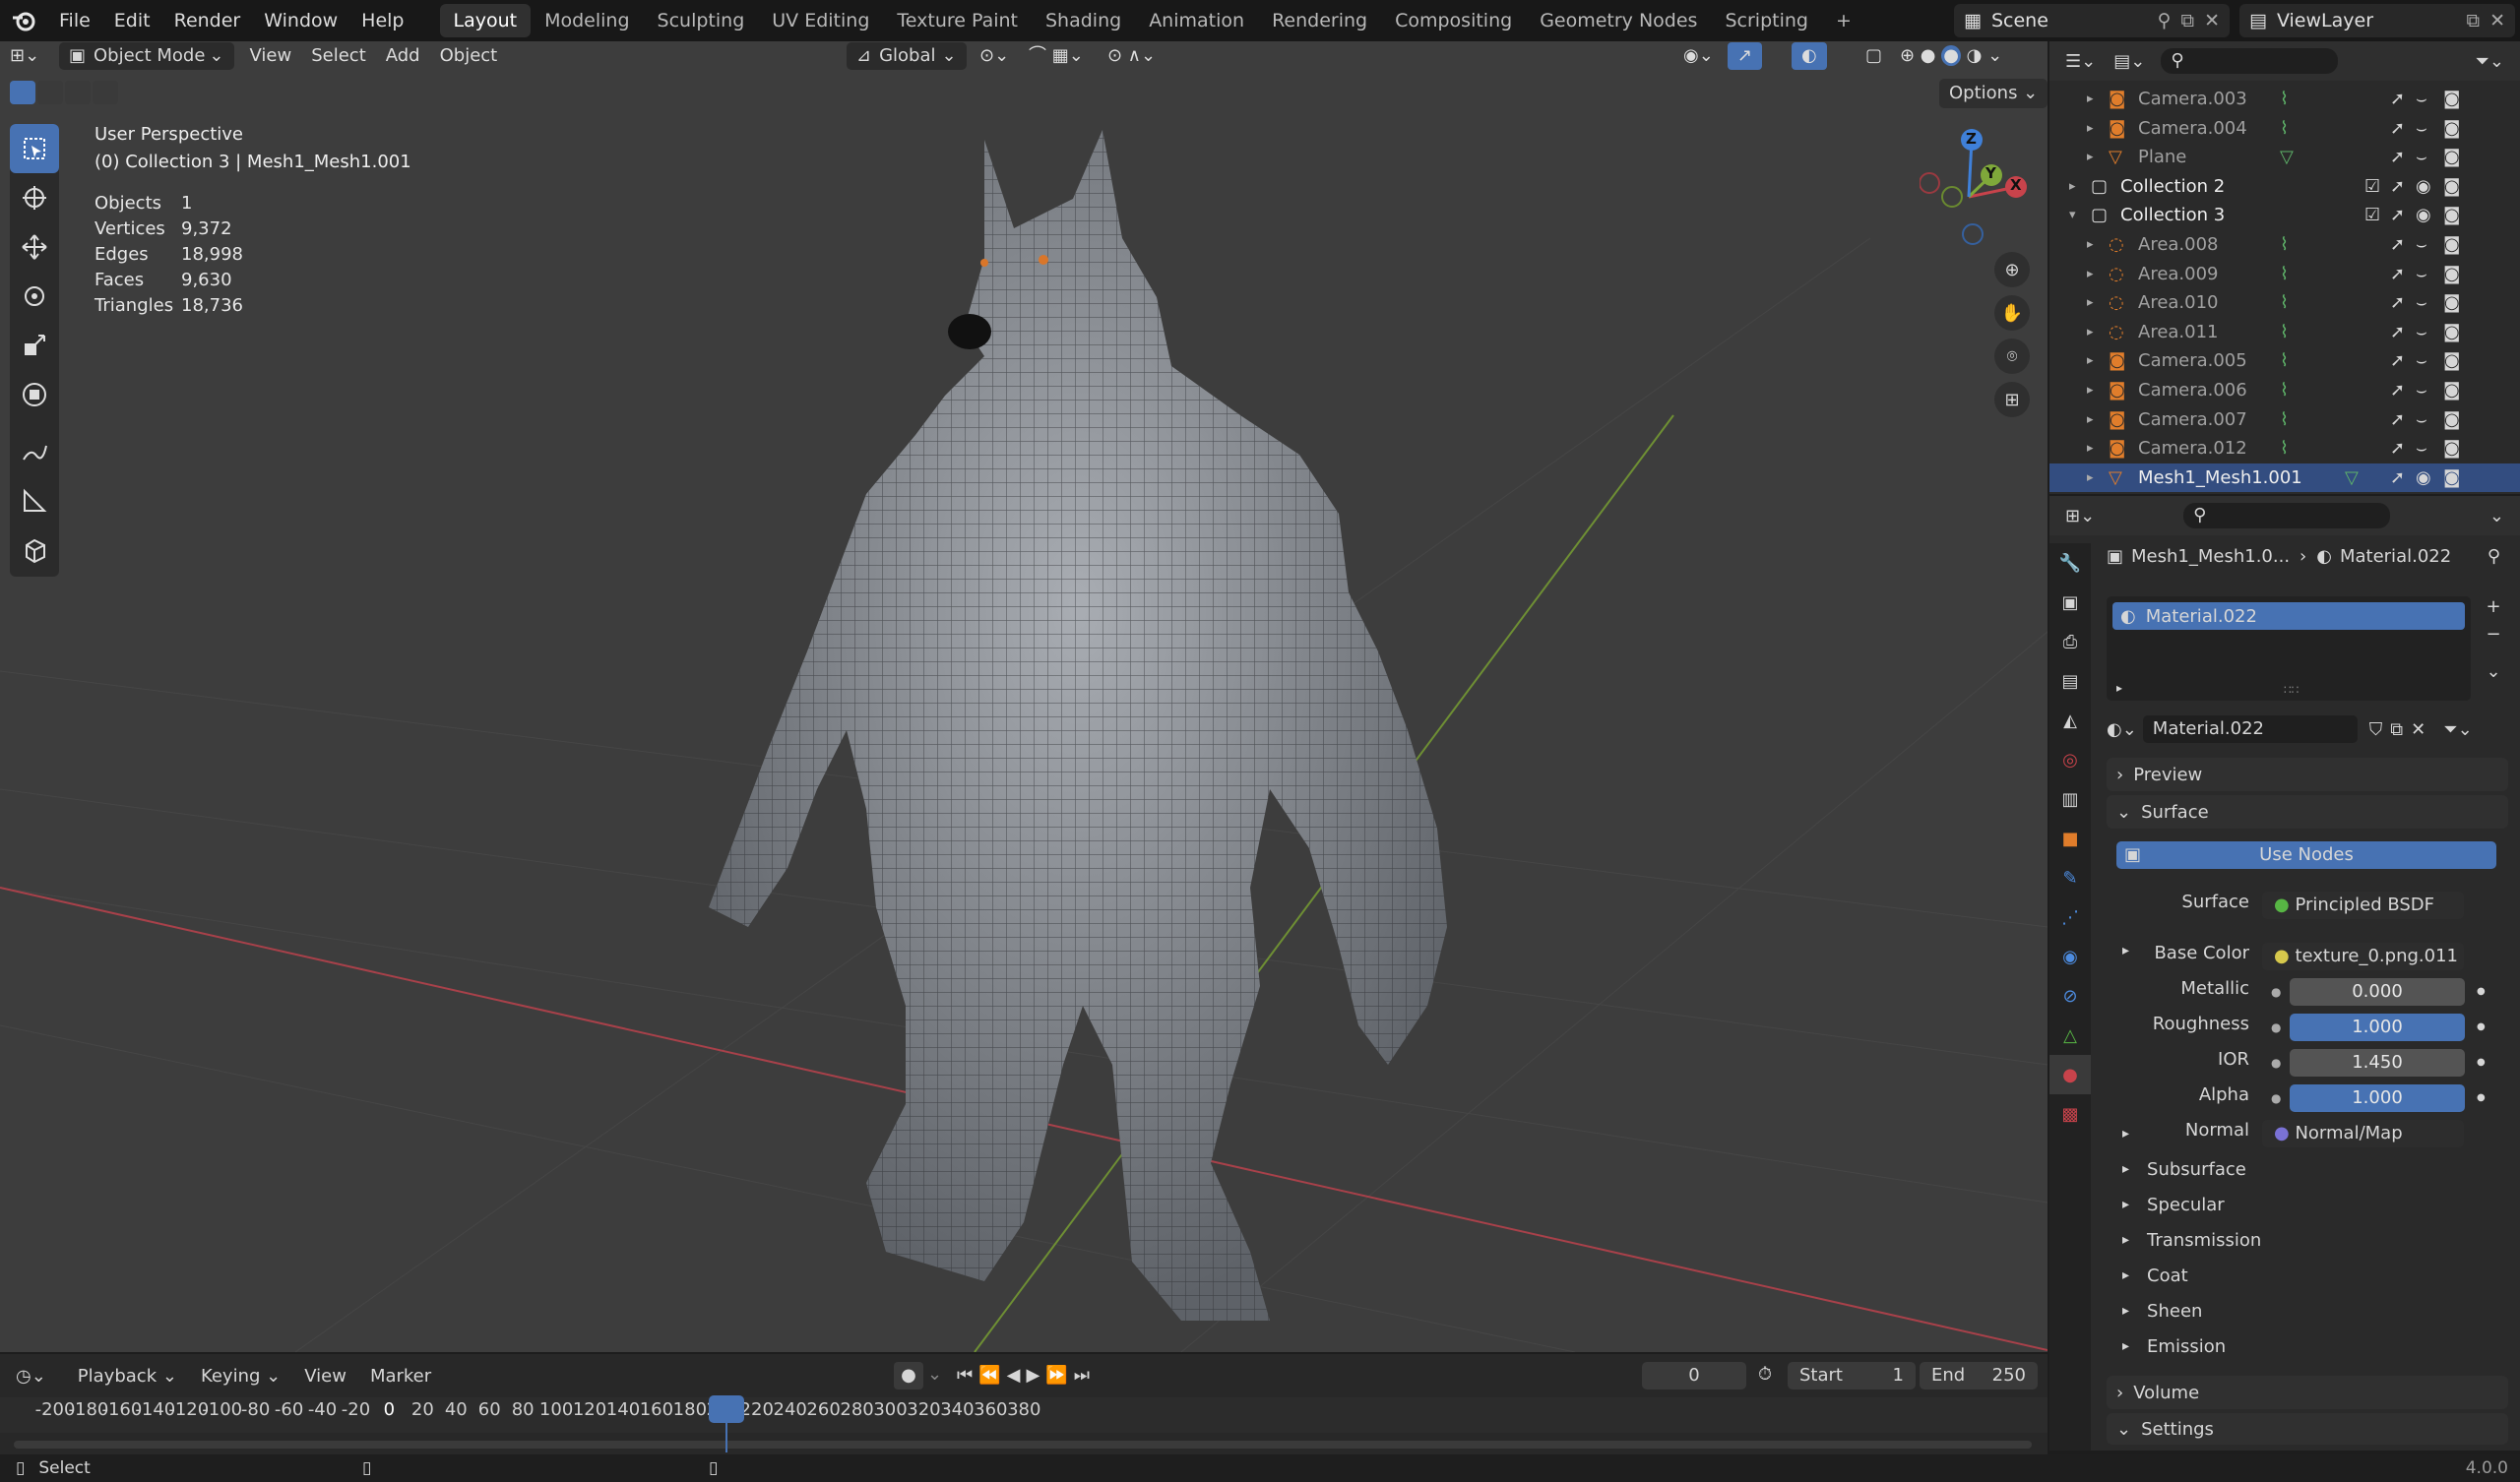 This screenshot has width=2520, height=1482. I want to click on outliner-row: ▸ ◌ Area.011 ⌇ ➚ ⌣ ◙, so click(2284, 332).